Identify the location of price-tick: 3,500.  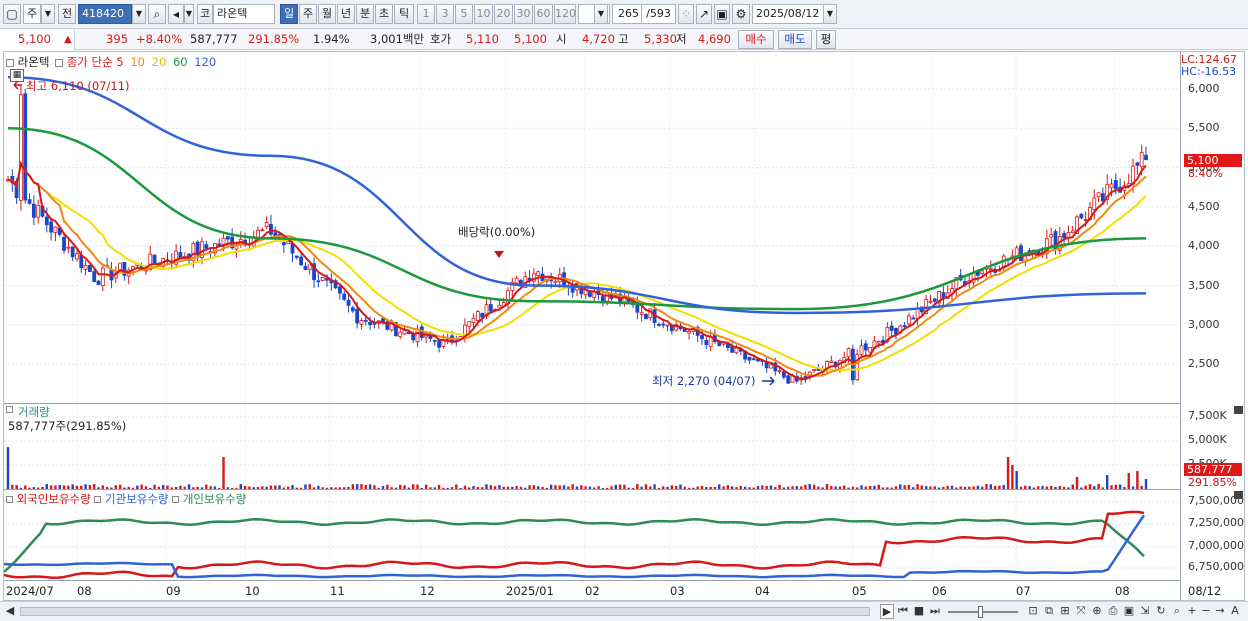
(1204, 285).